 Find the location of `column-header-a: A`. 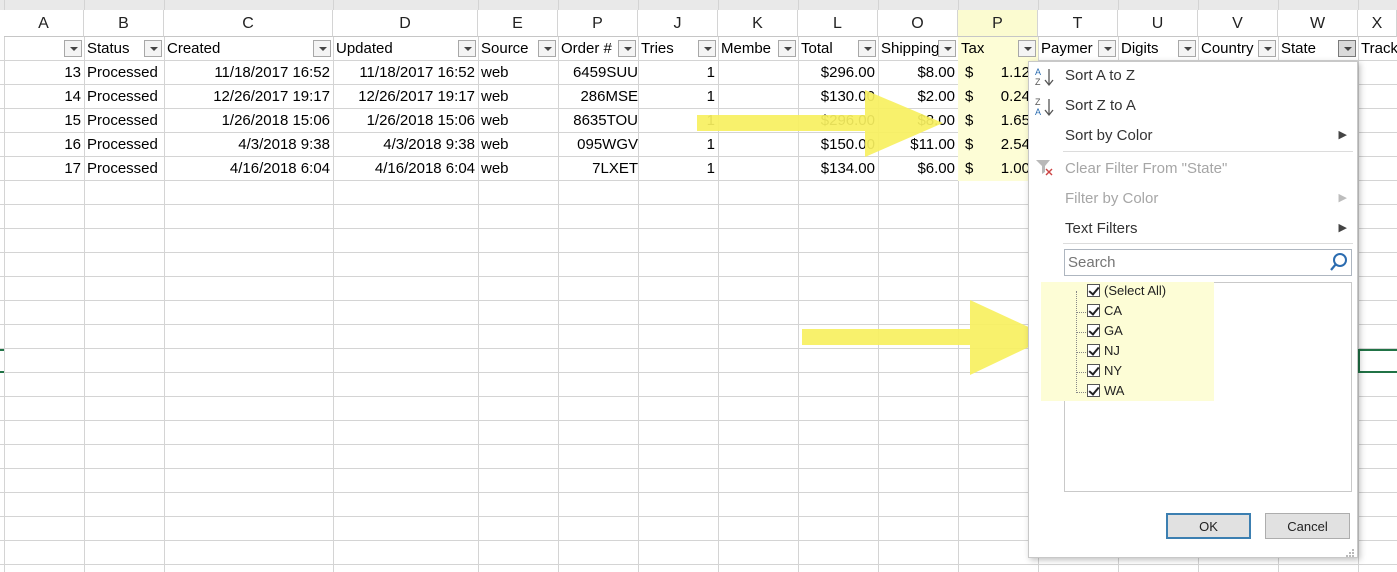

column-header-a: A is located at coordinates (44, 23).